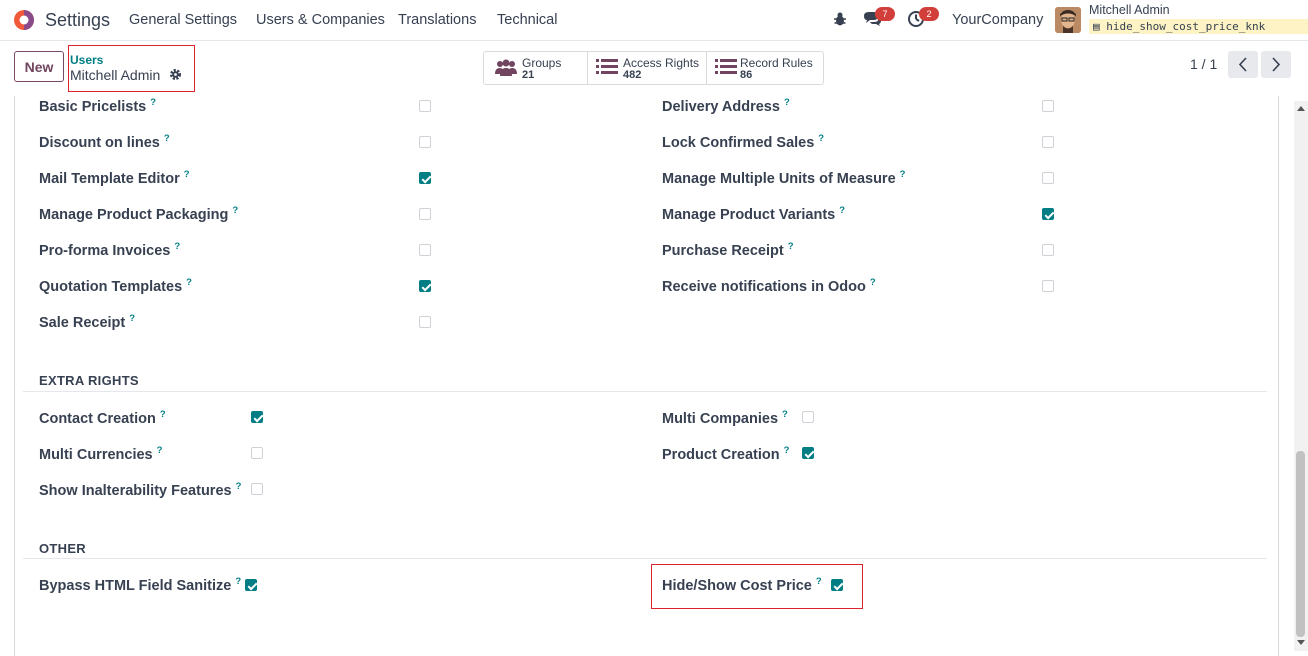 The height and width of the screenshot is (656, 1308). I want to click on field-label: Discount on lines?, so click(104, 142).